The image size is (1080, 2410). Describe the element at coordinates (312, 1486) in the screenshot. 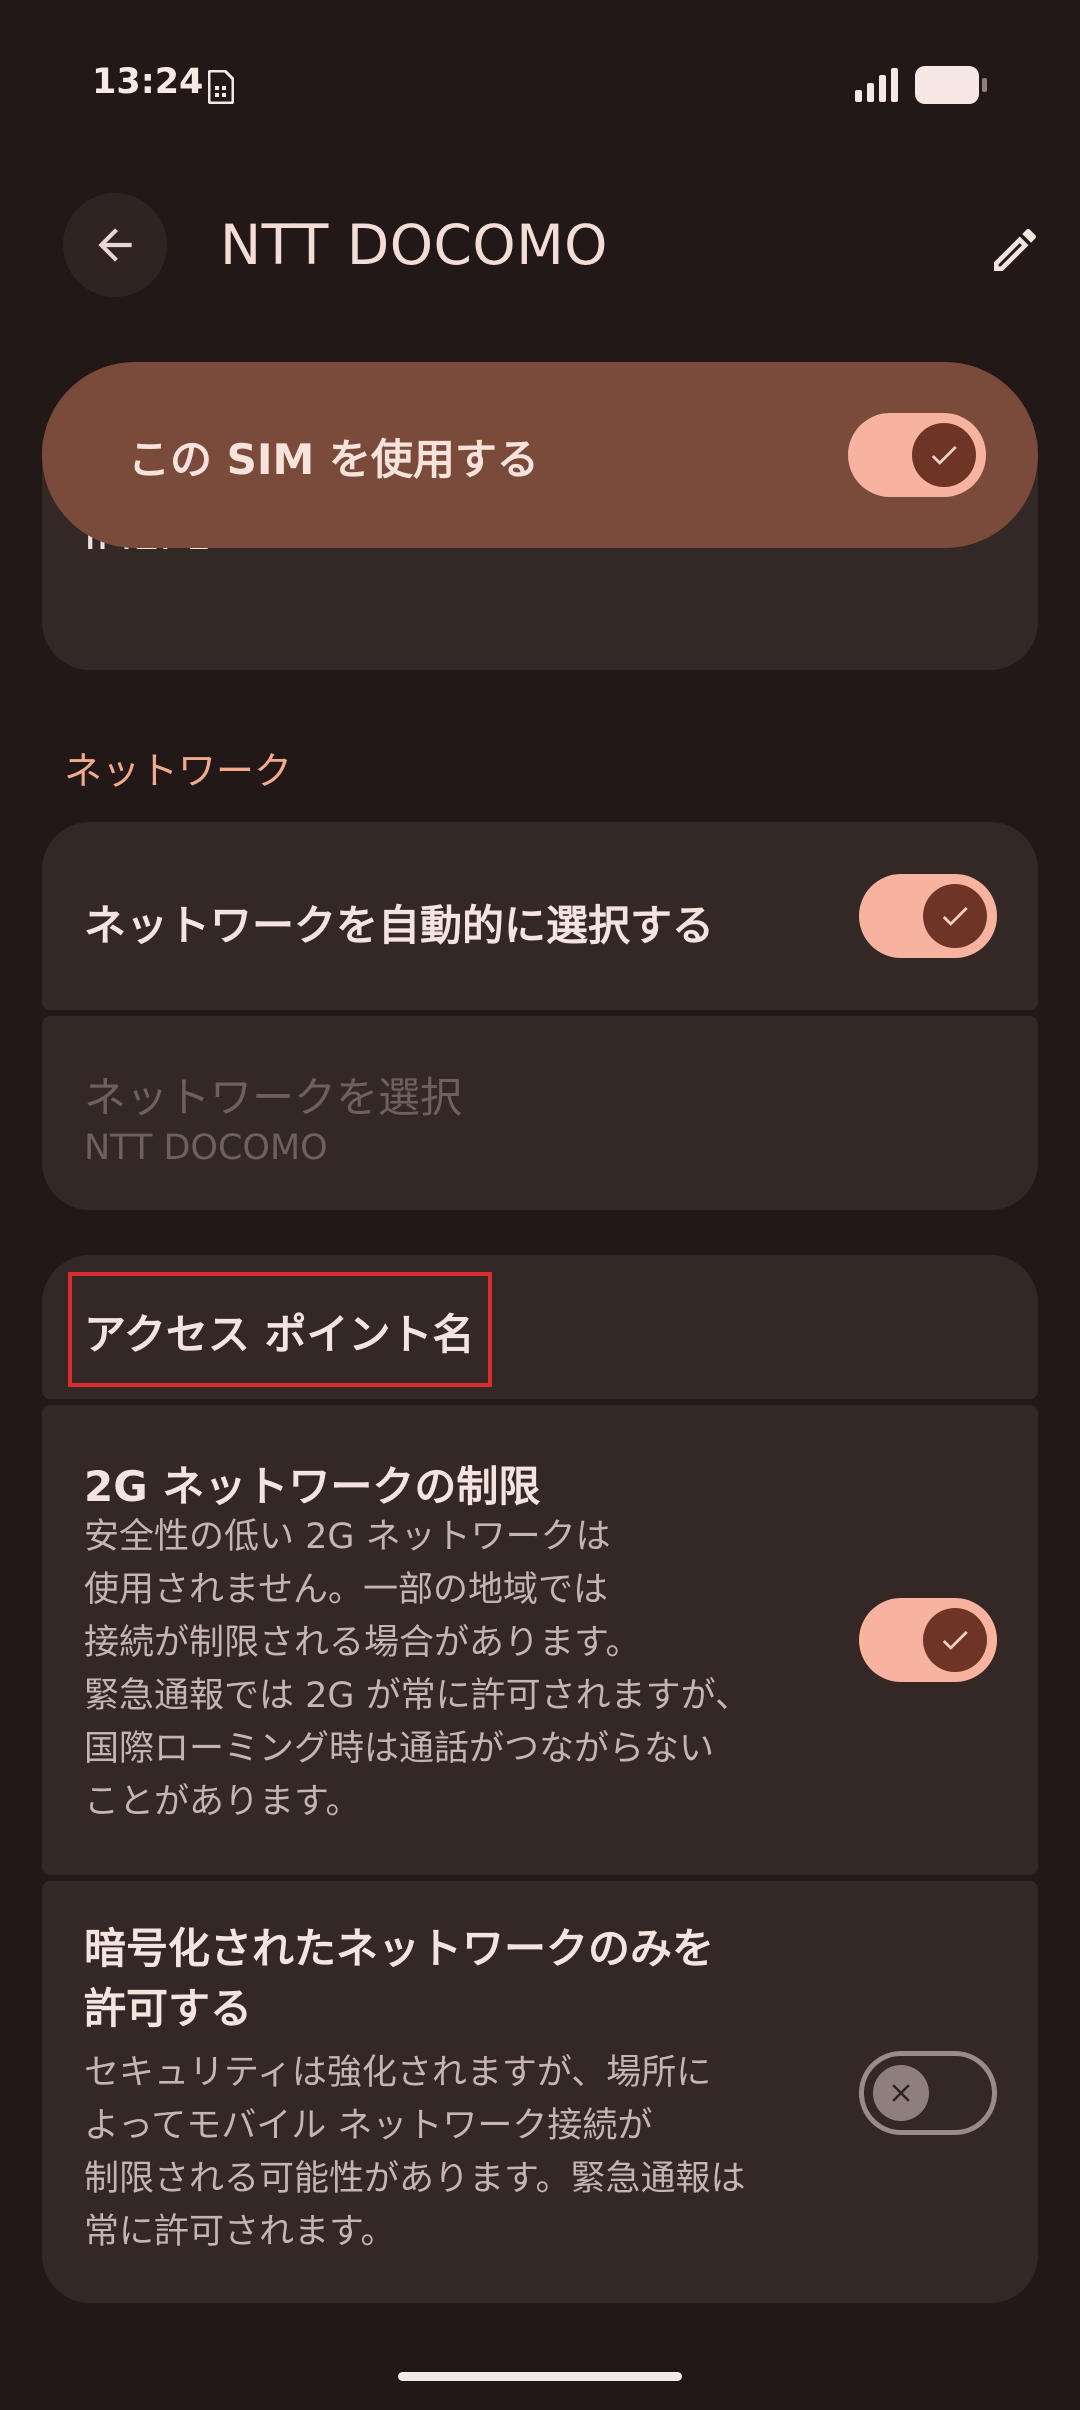

I see `restrict-2g-title: 2G ネットワークの制限` at that location.